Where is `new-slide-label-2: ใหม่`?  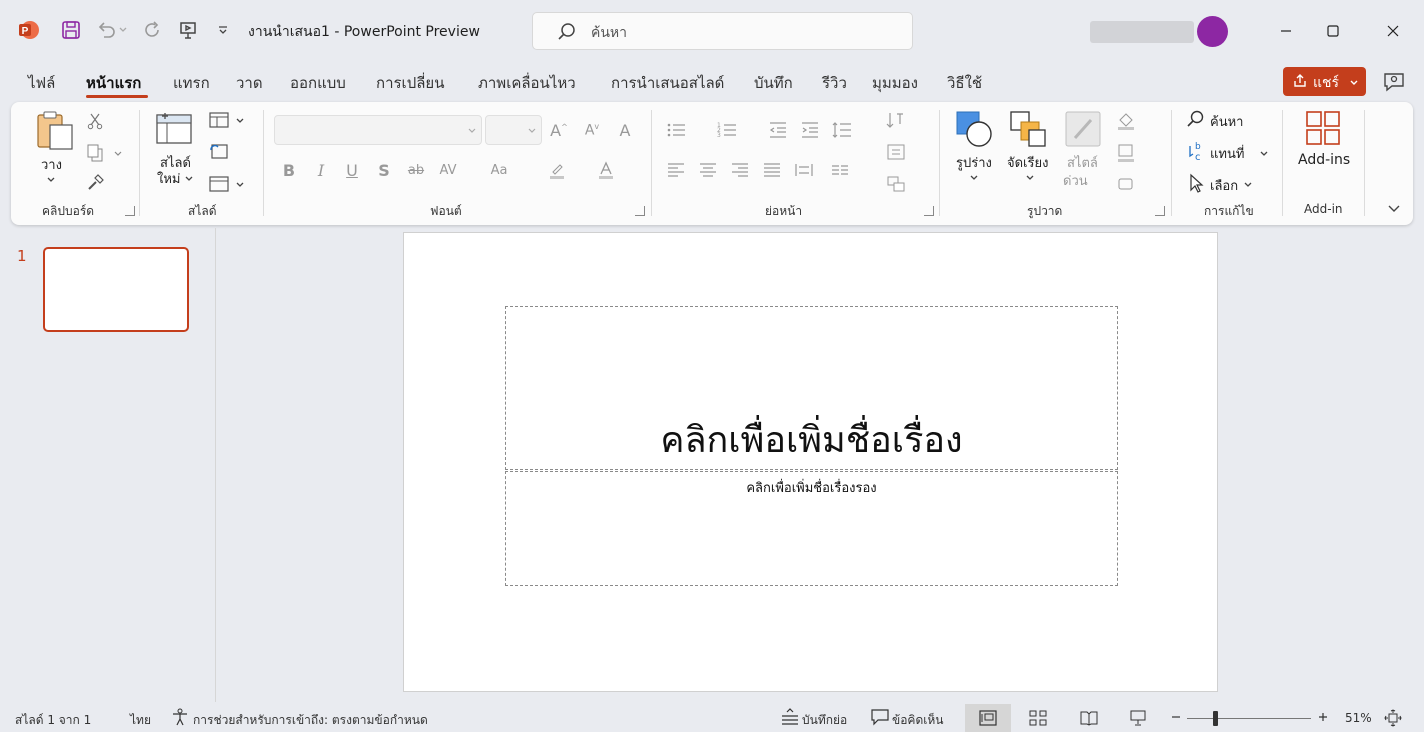
new-slide-label-2: ใหม่ is located at coordinates (169, 178).